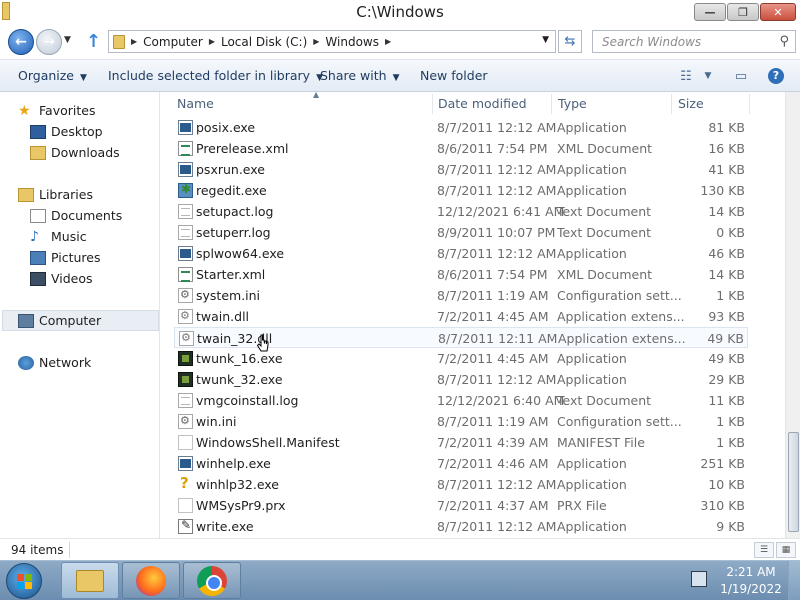 Image resolution: width=800 pixels, height=600 pixels. Describe the element at coordinates (240, 253) in the screenshot. I see `file-name: splwow64.exe` at that location.